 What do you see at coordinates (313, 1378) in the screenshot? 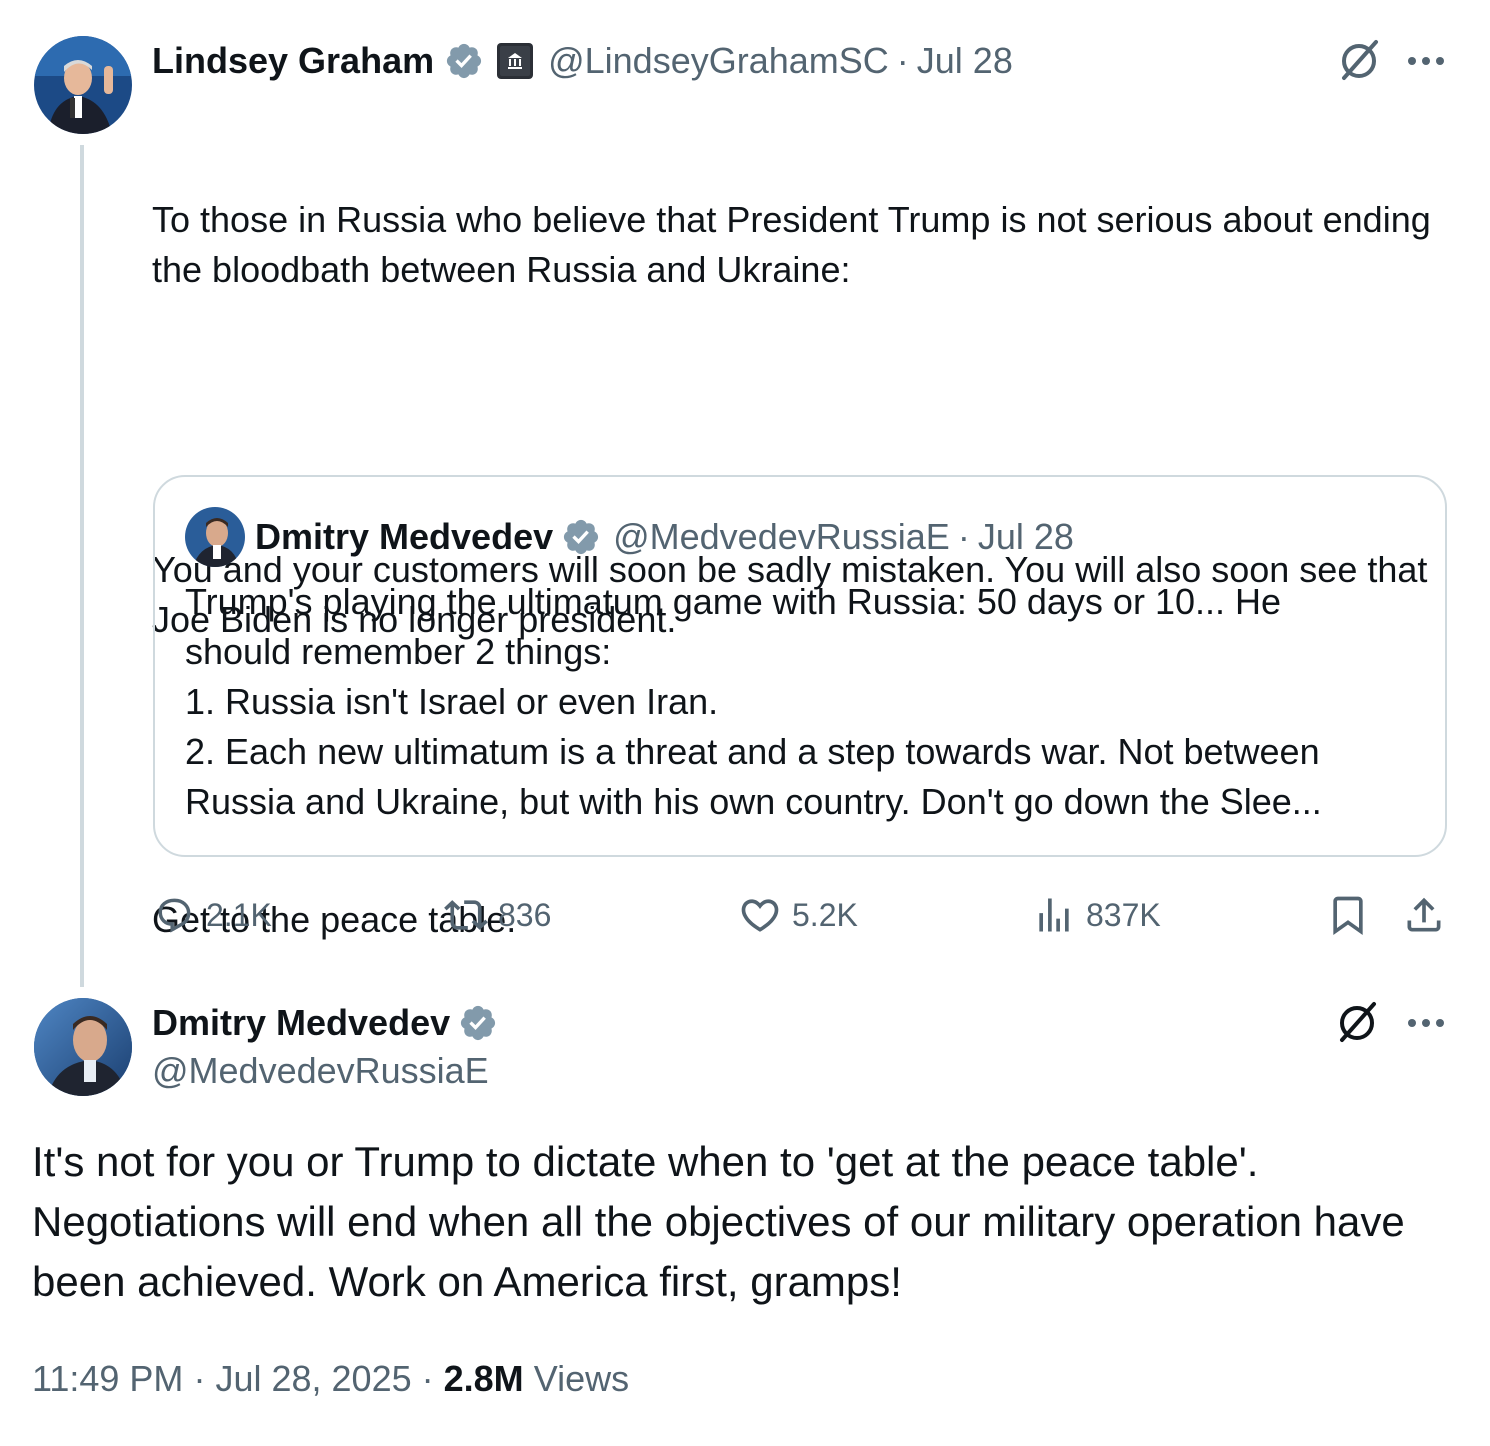
I see `post-full-date: Jul 28, 2025` at bounding box center [313, 1378].